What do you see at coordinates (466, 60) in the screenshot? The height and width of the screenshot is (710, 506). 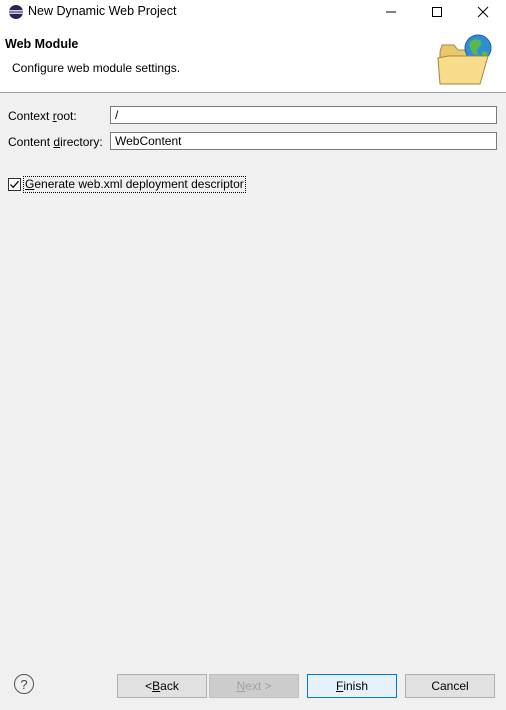 I see `folder-globe-icon` at bounding box center [466, 60].